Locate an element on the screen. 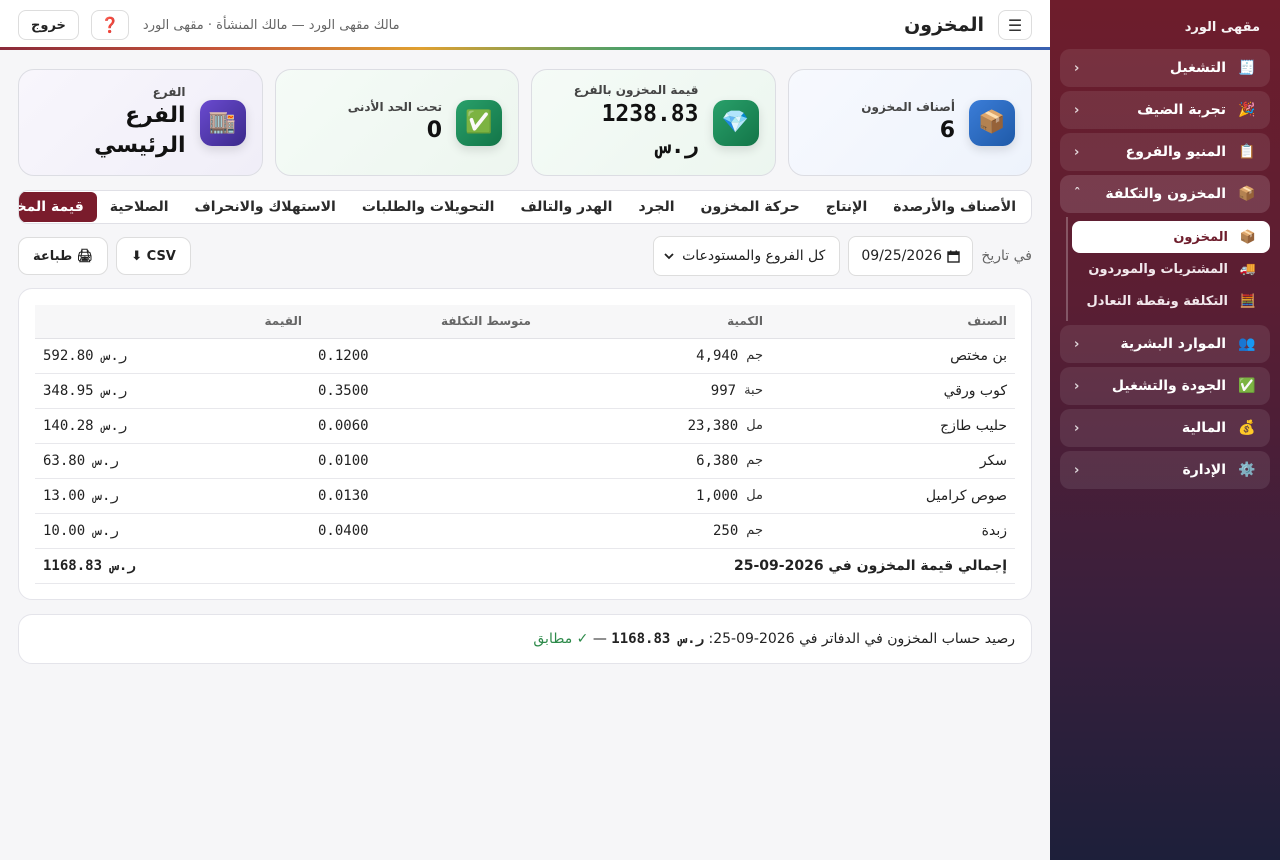  sidebar-subitem-label: التكلفة ونقطة التعادل is located at coordinates (1157, 301).